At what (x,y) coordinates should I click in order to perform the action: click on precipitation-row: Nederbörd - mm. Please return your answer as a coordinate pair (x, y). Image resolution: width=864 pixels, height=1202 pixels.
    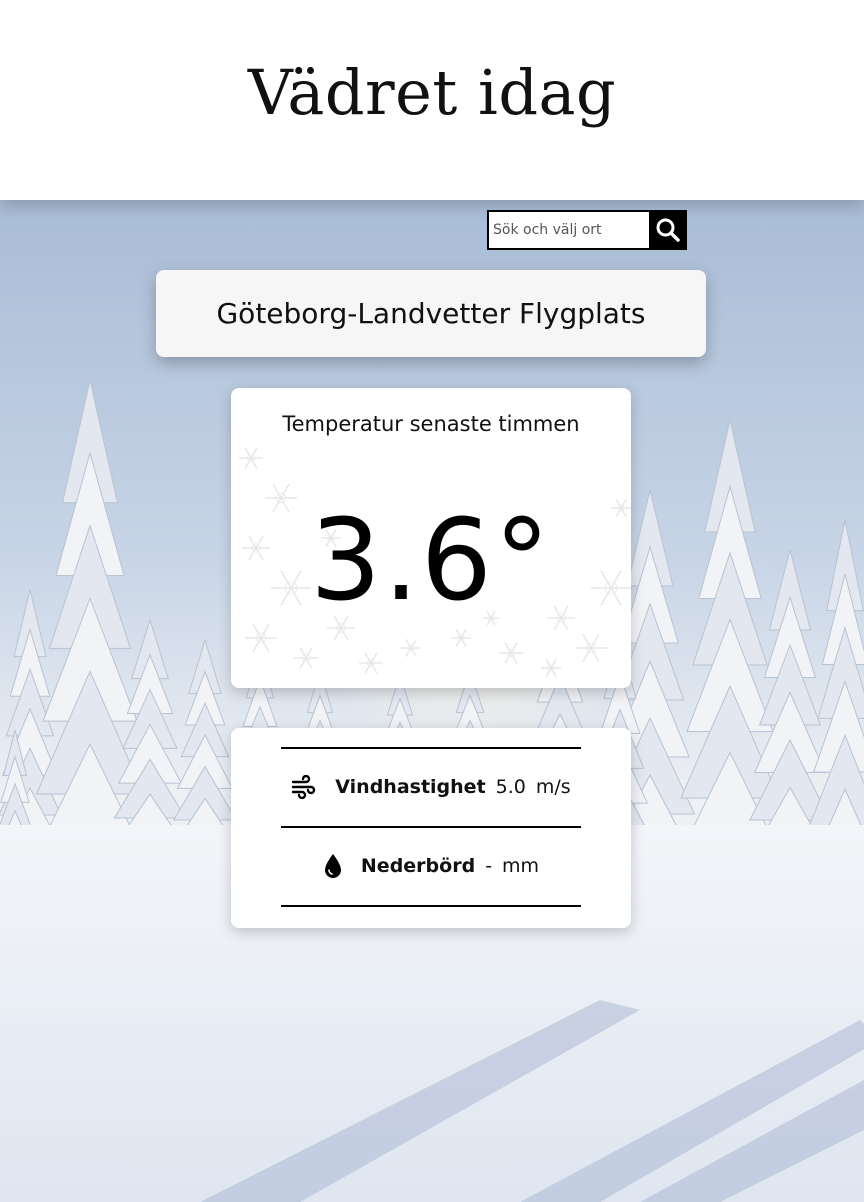
    Looking at the image, I should click on (431, 866).